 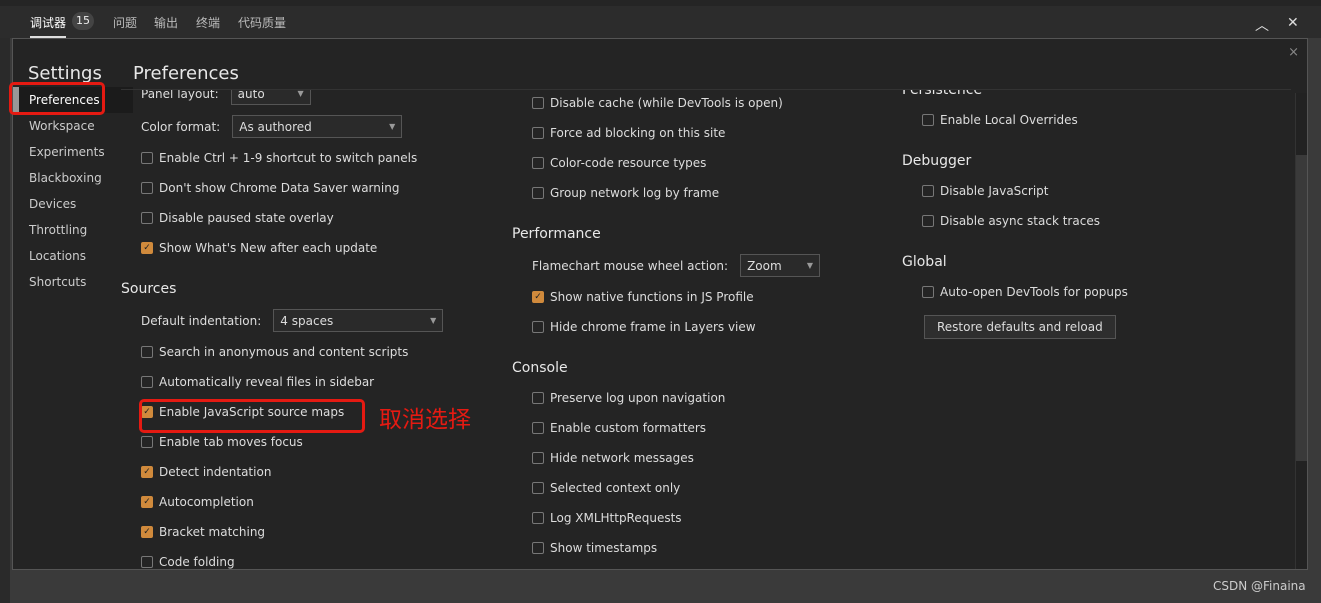 What do you see at coordinates (702, 488) in the screenshot?
I see `setting-selected-context-only: Selected context only` at bounding box center [702, 488].